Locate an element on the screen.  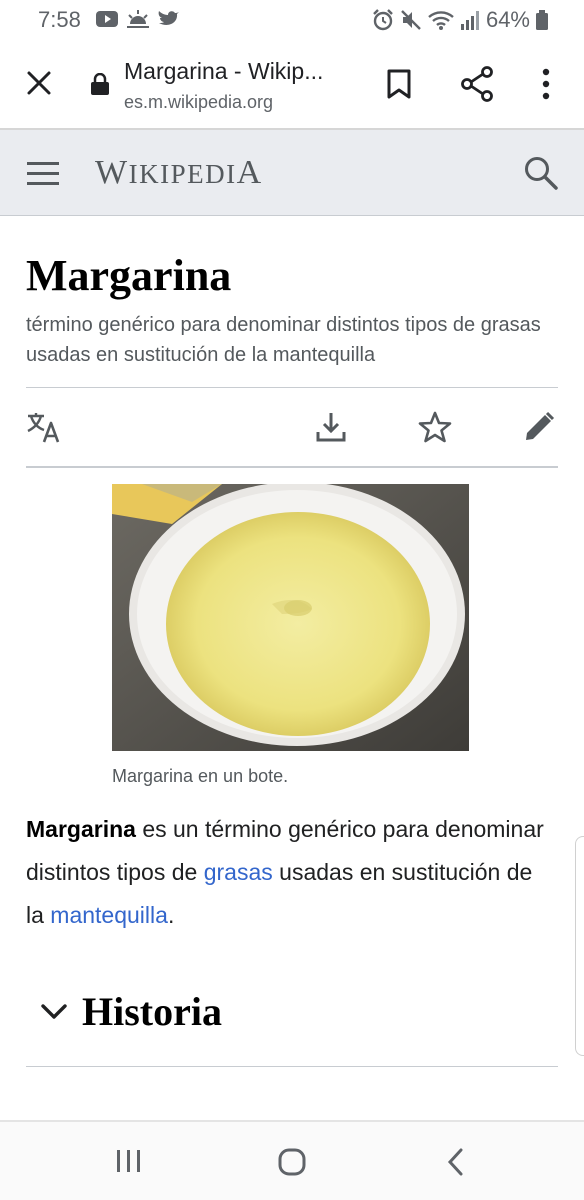
alarm-icon is located at coordinates (383, 20).